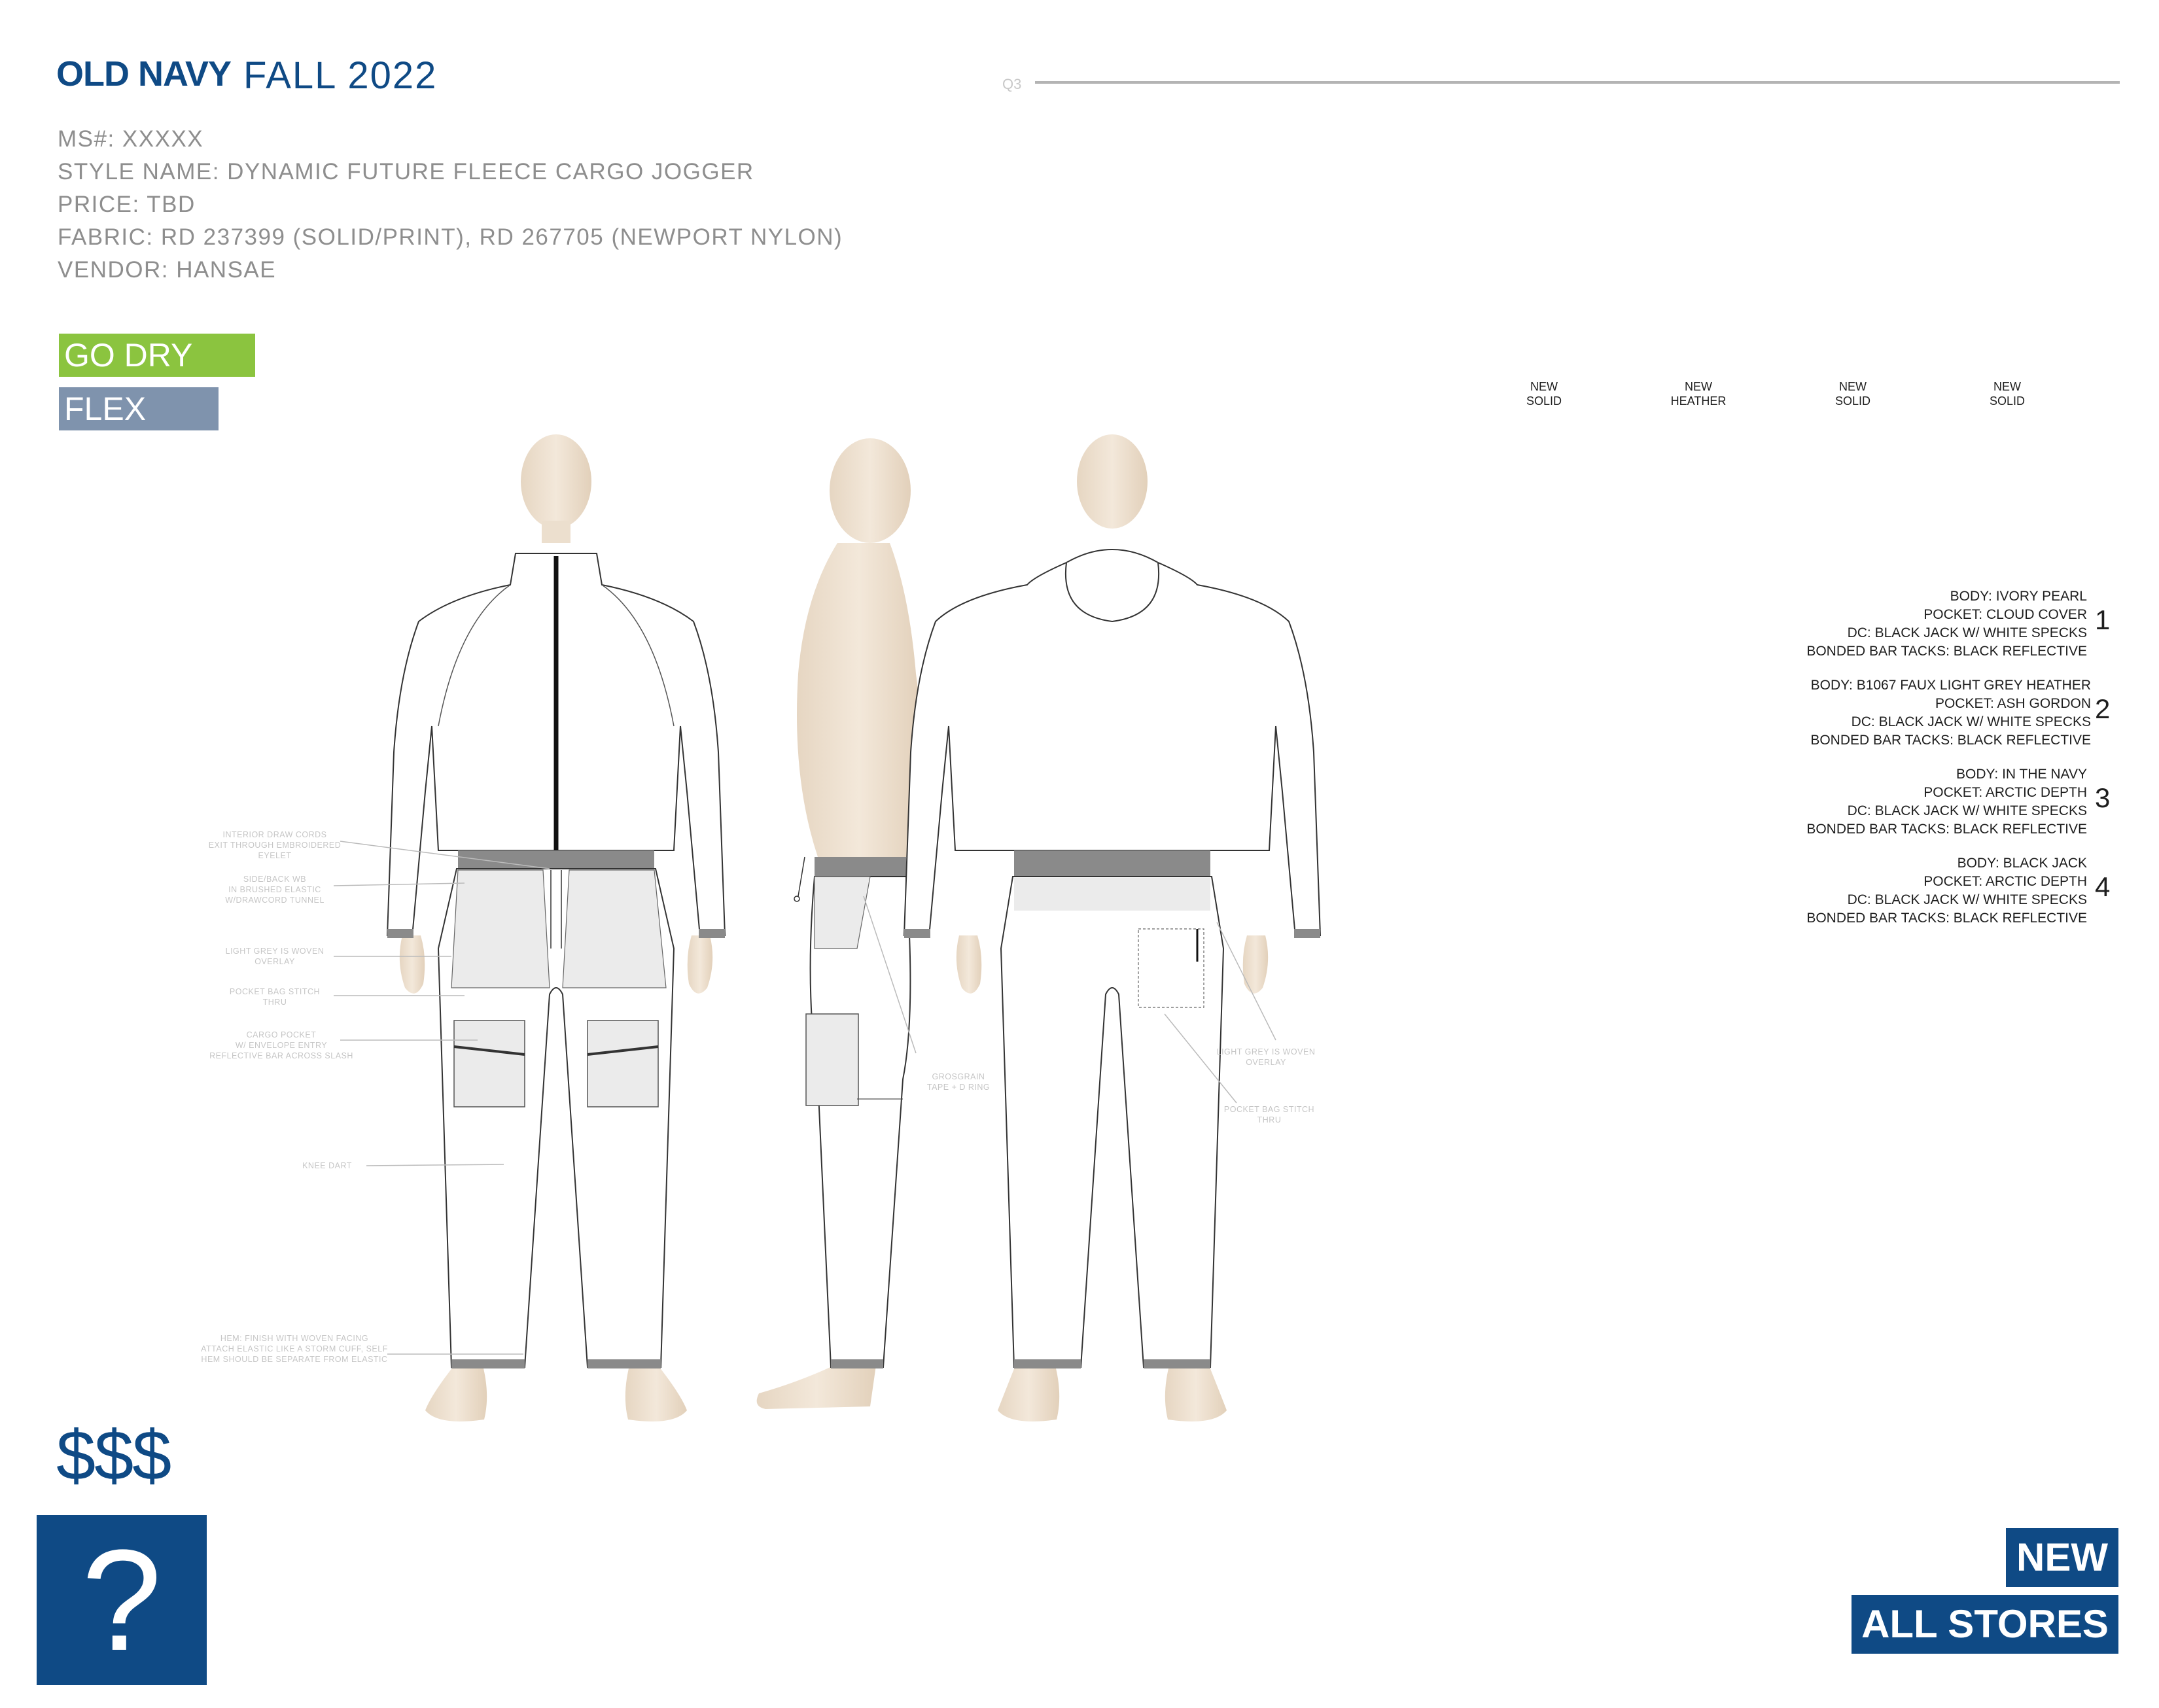  What do you see at coordinates (274, 835) in the screenshot?
I see `callout-text: INTERIOR DRAW CORDS` at bounding box center [274, 835].